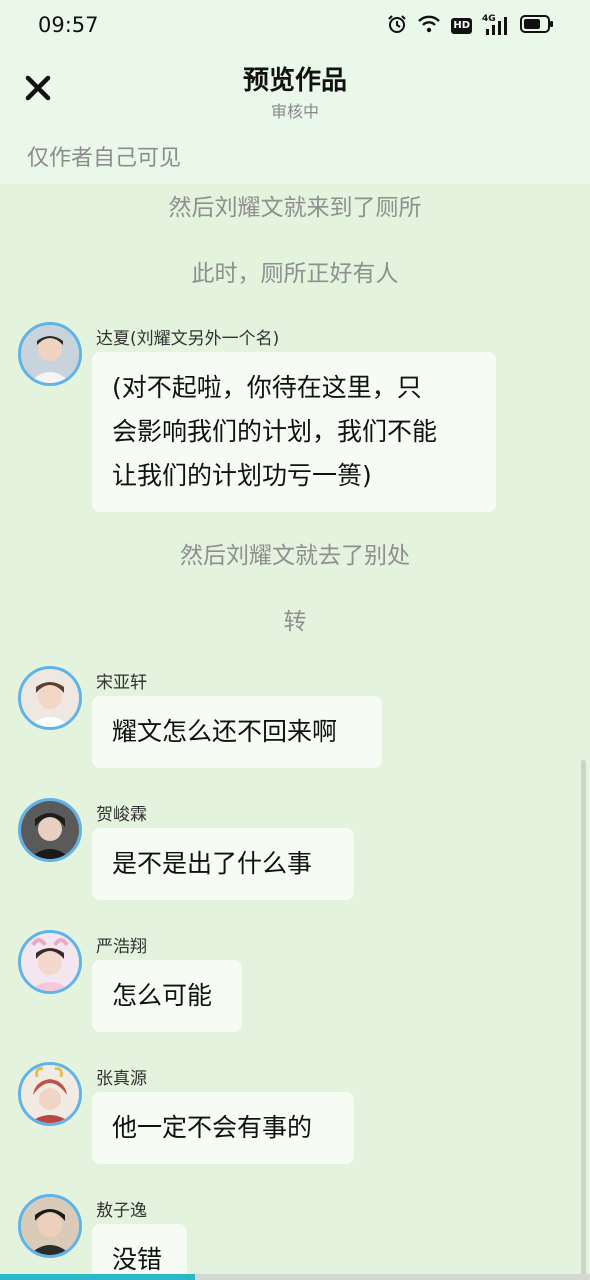  I want to click on message-bubble: (对不起啦，你待在这里，只 会影响我们的计划，我们不能 让我们的计划功亏一篑), so click(294, 432).